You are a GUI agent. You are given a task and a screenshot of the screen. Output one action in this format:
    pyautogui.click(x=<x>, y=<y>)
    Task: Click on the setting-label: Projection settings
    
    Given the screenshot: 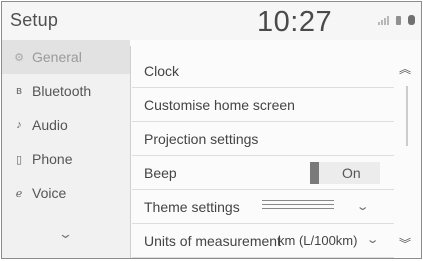 What is the action you would take?
    pyautogui.click(x=201, y=139)
    